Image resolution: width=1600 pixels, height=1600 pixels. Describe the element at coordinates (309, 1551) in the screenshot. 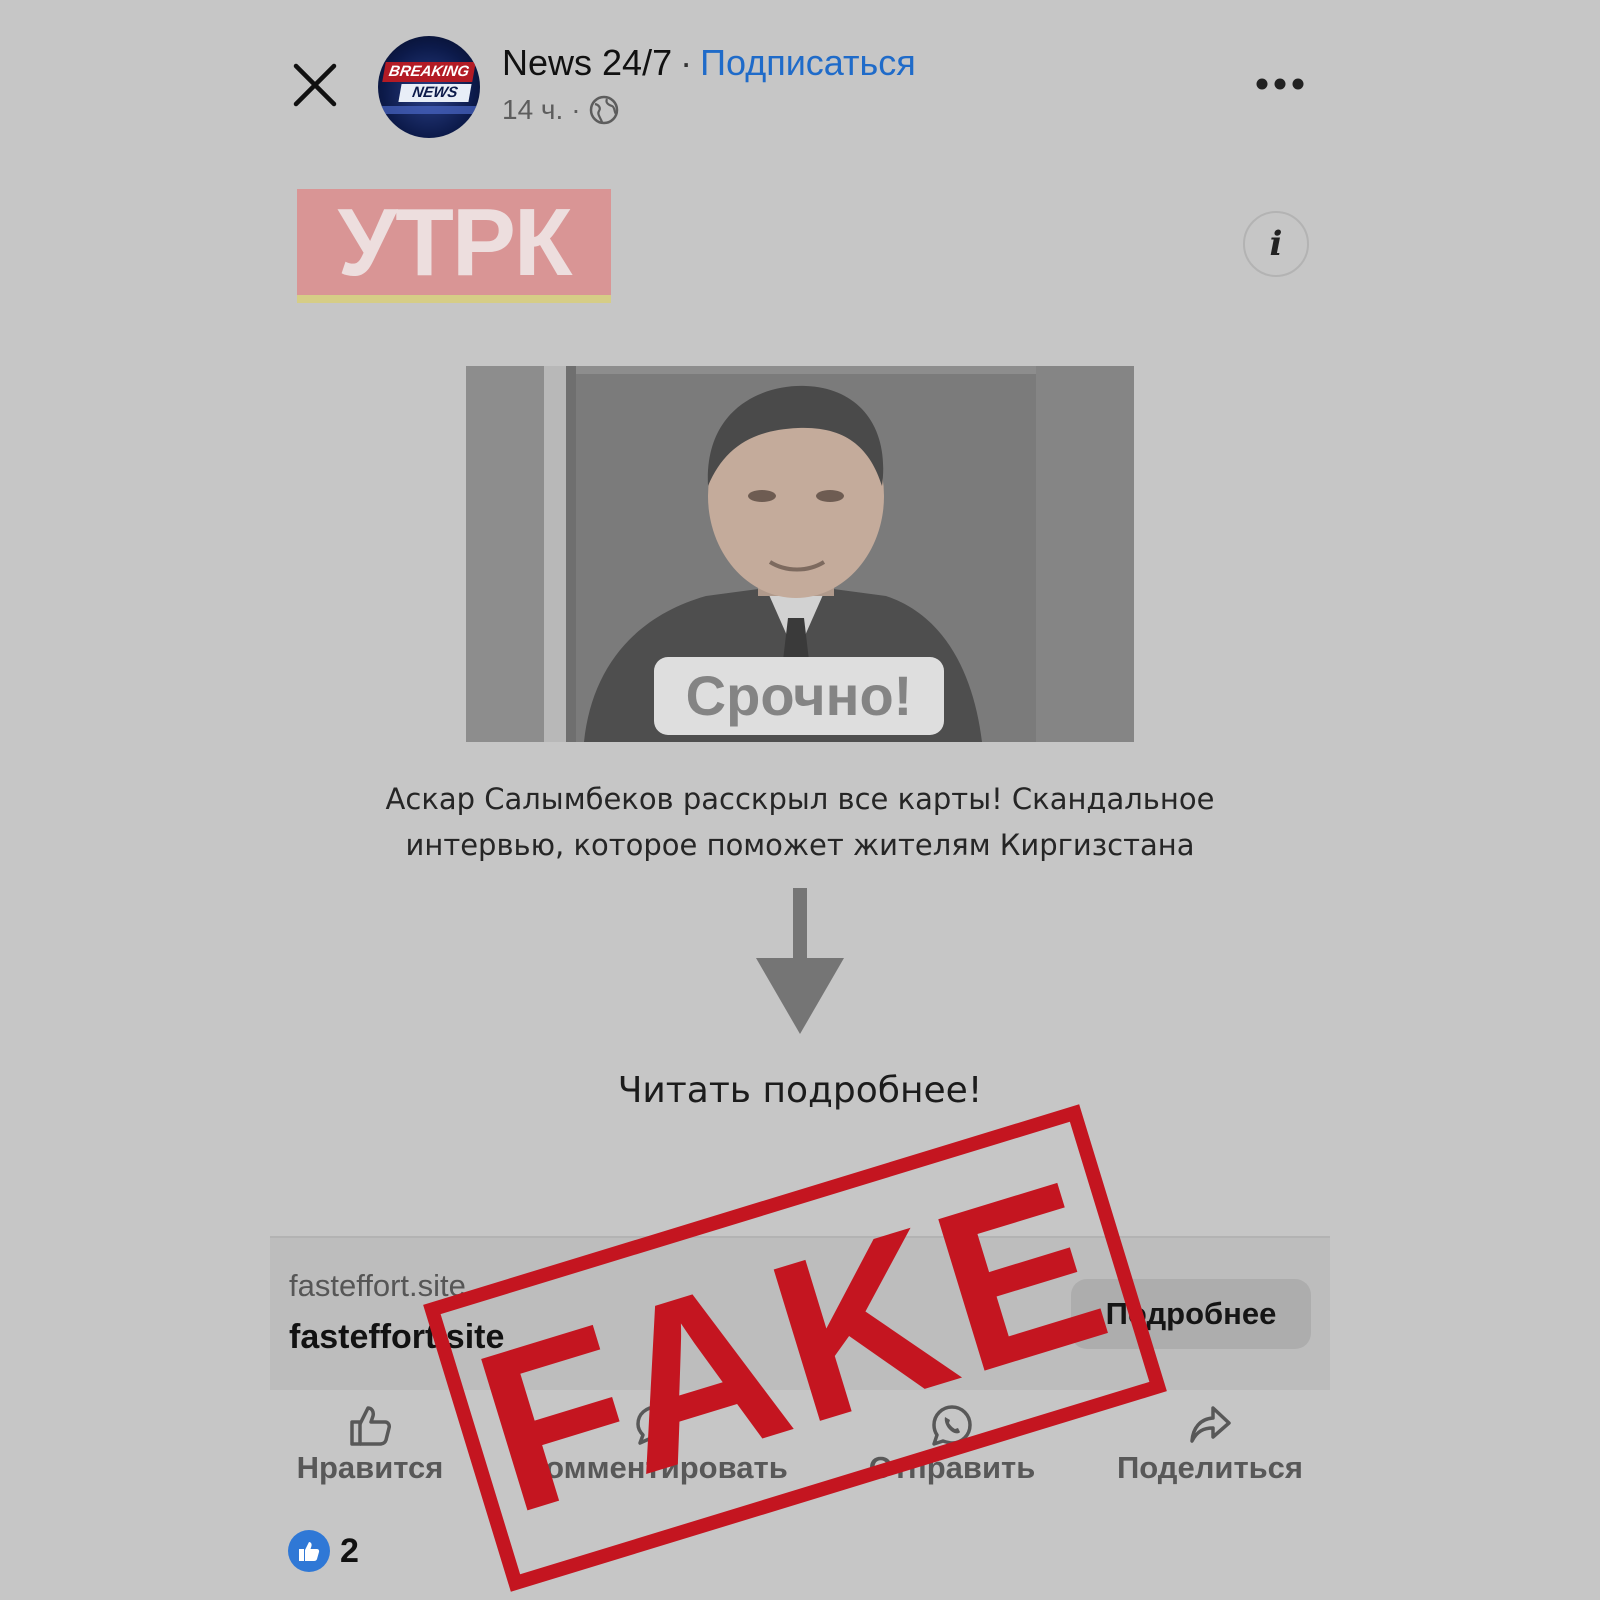

I see `like-reaction-icon` at that location.